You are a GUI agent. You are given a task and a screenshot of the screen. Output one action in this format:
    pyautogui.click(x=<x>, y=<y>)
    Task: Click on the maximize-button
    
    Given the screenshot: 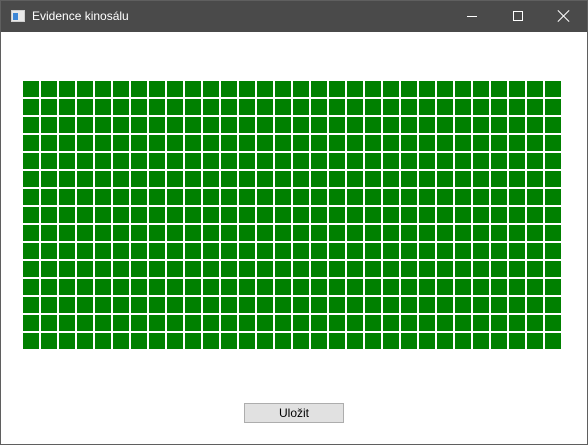 What is the action you would take?
    pyautogui.click(x=518, y=16)
    